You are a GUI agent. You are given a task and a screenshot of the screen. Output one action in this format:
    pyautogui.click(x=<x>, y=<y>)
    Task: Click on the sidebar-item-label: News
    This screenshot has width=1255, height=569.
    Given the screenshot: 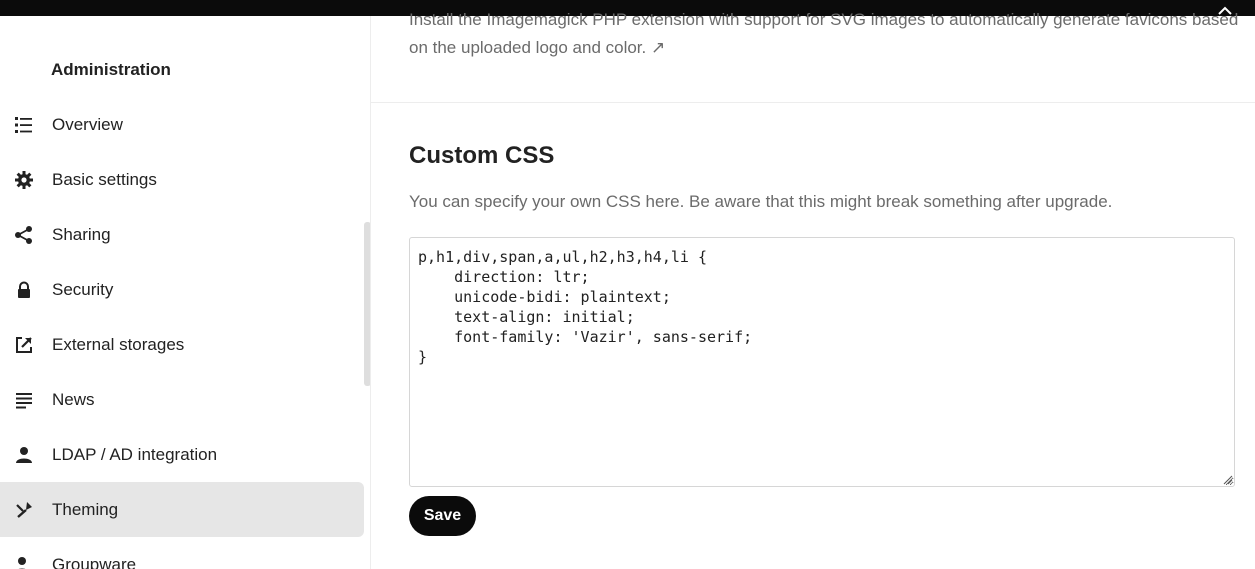 What is the action you would take?
    pyautogui.click(x=73, y=399)
    